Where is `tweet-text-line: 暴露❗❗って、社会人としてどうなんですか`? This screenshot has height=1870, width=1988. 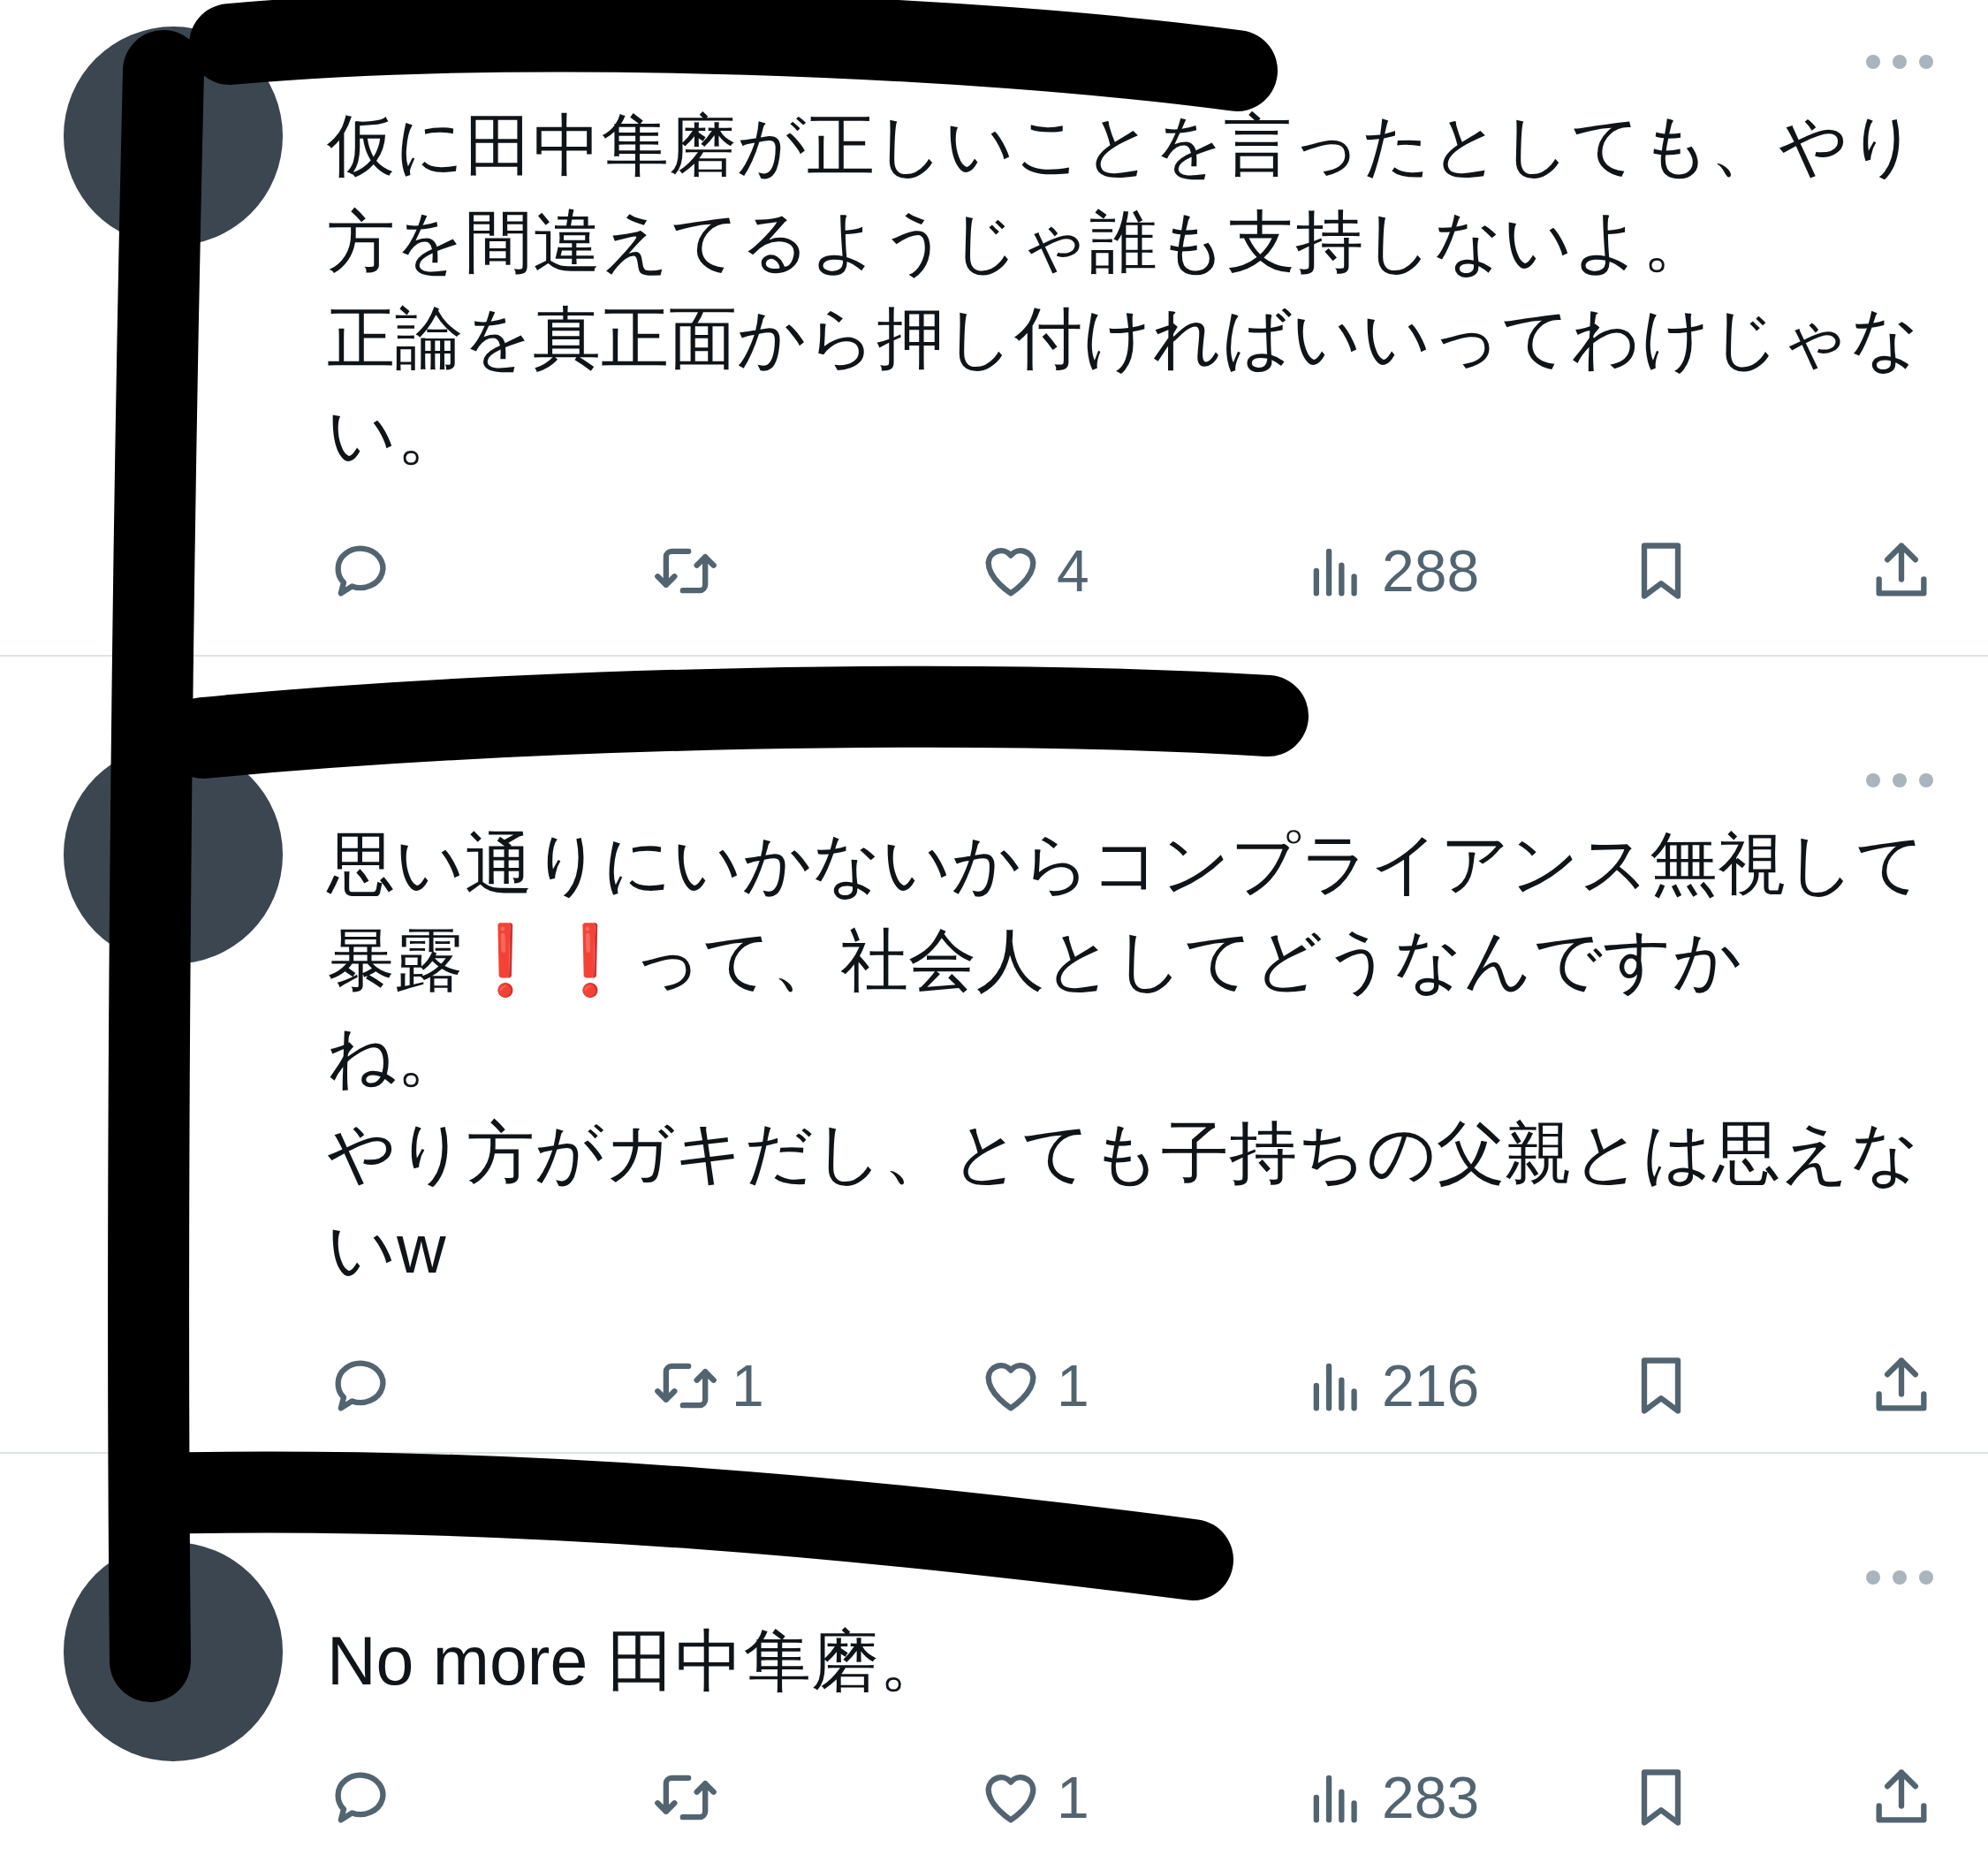 tweet-text-line: 暴露❗❗って、社会人としてどうなんですか is located at coordinates (1035, 961).